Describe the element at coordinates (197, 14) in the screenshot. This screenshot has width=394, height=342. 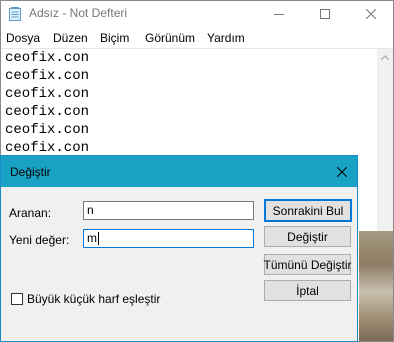
I see `notepad-titlebar: Adsız - Not Defteri` at that location.